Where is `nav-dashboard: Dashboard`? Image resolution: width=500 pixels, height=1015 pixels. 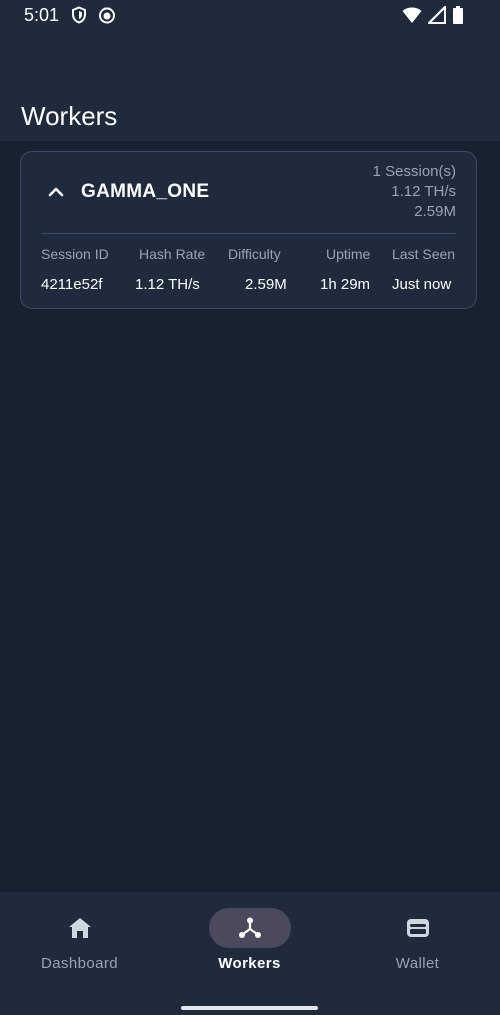
nav-dashboard: Dashboard is located at coordinates (81, 942).